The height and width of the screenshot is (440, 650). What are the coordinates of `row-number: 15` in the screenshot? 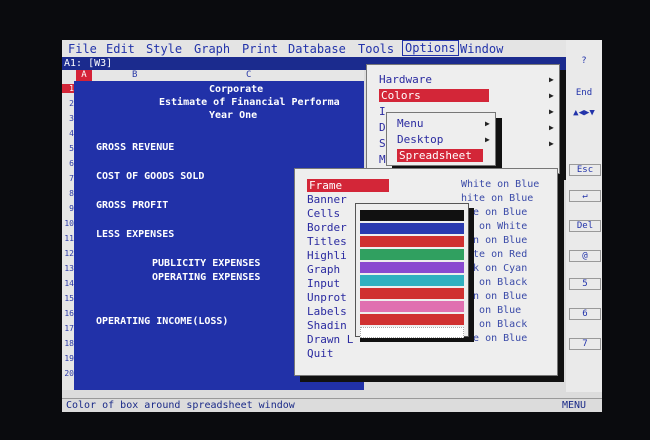 It's located at (68, 298).